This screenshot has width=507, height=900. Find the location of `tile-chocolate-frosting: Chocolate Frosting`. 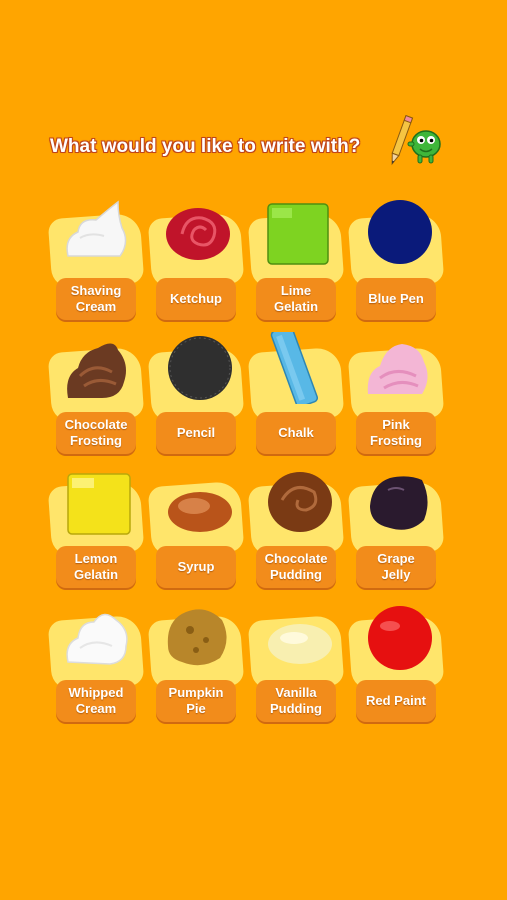

tile-chocolate-frosting: Chocolate Frosting is located at coordinates (98, 397).